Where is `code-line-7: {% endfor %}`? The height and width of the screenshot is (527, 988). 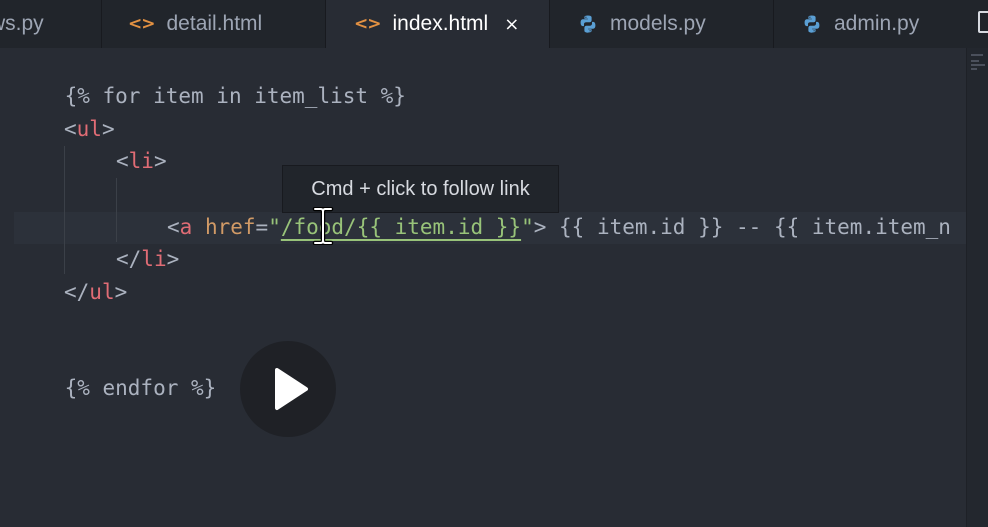 code-line-7: {% endfor %} is located at coordinates (115, 370).